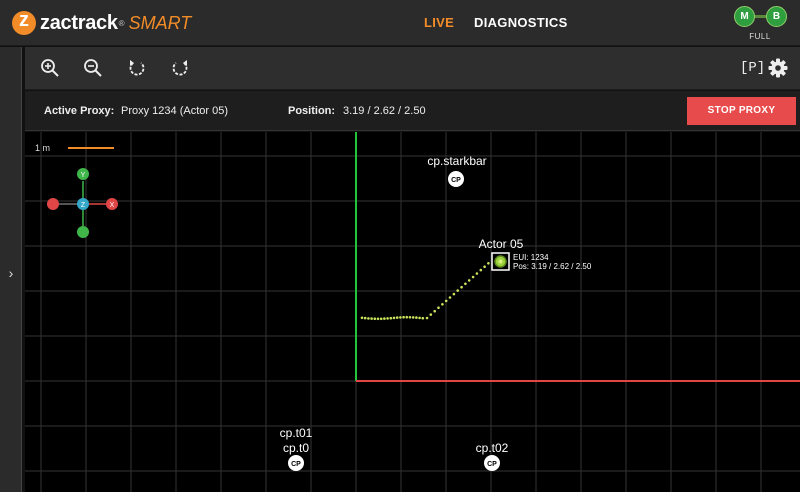 Image resolution: width=800 pixels, height=492 pixels. I want to click on logo-name: zactrack, so click(79, 22).